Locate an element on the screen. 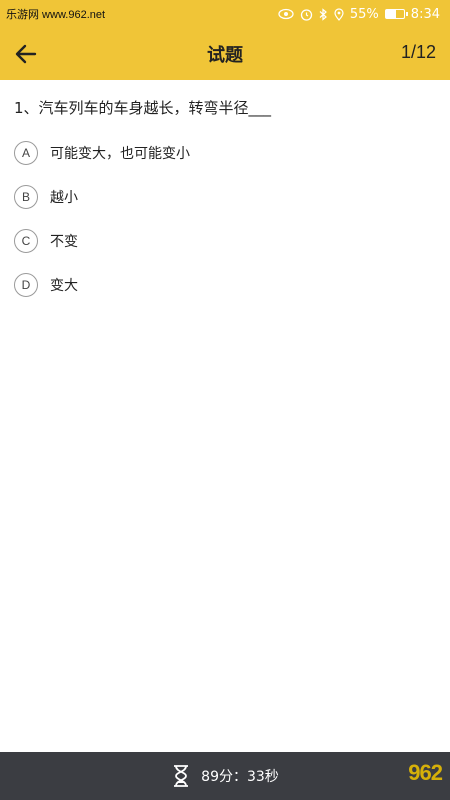 The height and width of the screenshot is (800, 450). arrow-left-icon is located at coordinates (26, 54).